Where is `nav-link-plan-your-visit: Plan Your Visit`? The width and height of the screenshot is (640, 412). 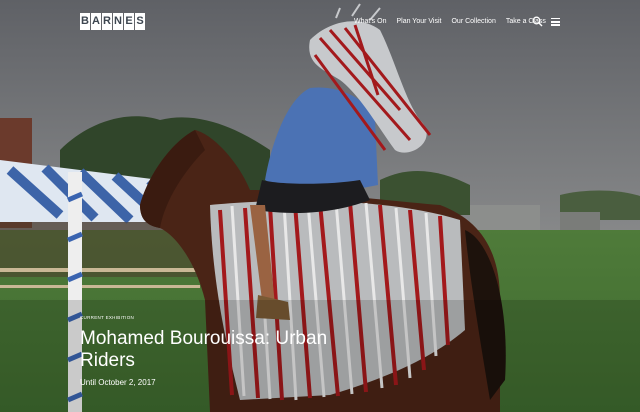
nav-link-plan-your-visit: Plan Your Visit is located at coordinates (418, 21).